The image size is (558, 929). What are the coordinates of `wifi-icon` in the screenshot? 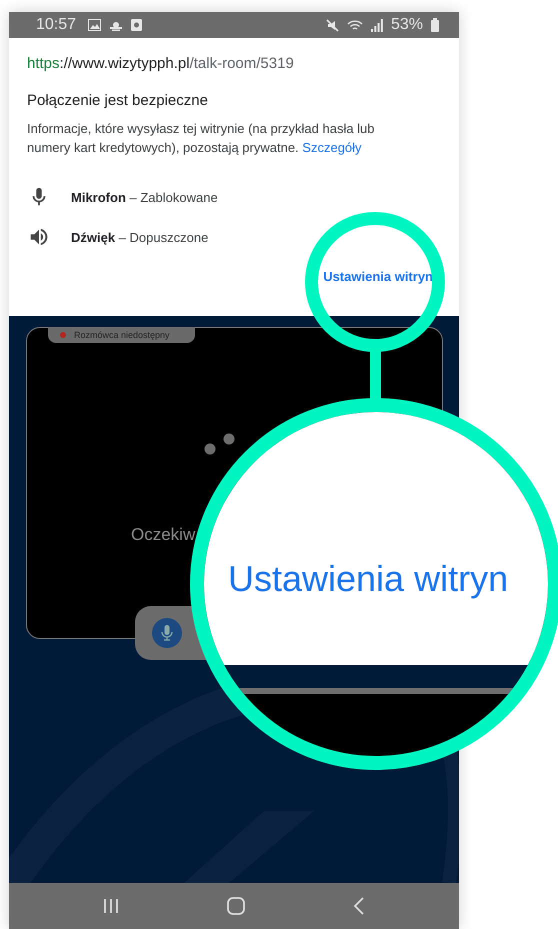 It's located at (354, 25).